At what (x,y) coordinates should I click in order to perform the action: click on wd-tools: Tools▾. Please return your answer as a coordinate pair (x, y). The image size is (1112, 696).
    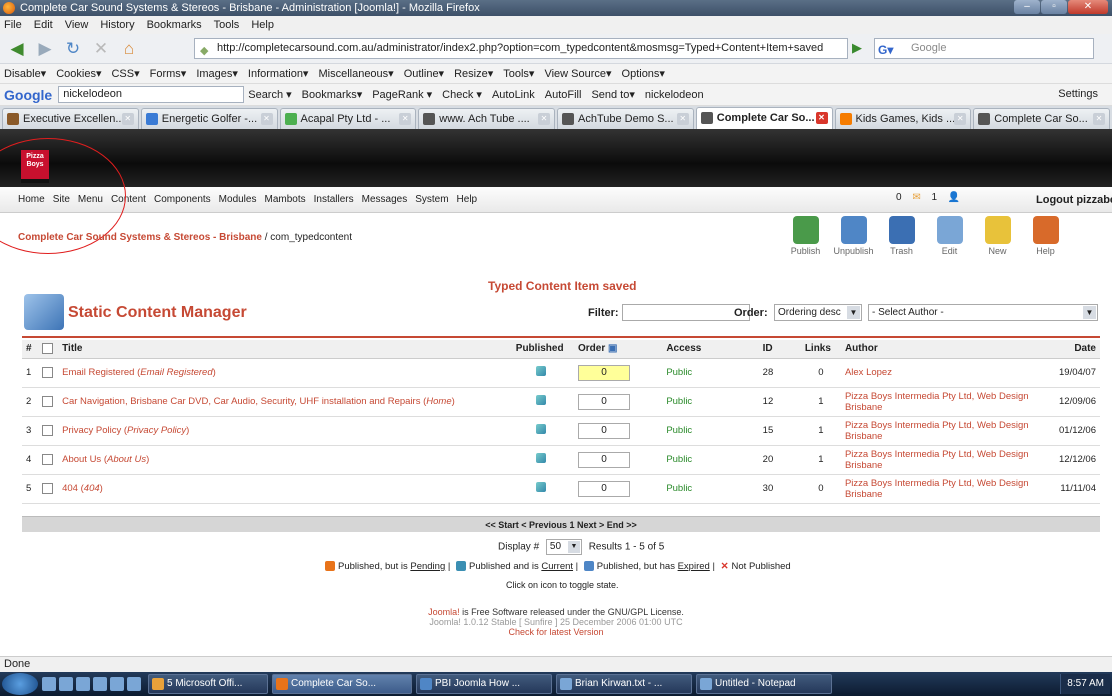
    Looking at the image, I should click on (518, 73).